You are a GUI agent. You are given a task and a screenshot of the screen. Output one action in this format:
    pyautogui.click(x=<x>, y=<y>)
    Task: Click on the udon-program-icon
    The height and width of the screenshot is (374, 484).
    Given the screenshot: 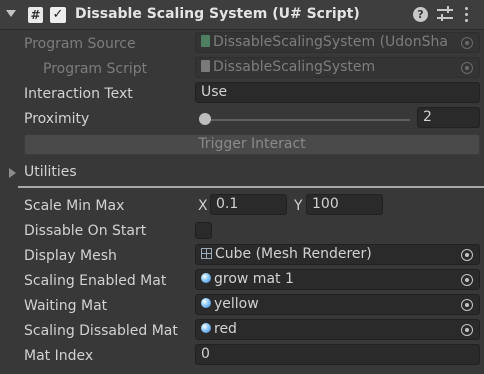 What is the action you would take?
    pyautogui.click(x=205, y=41)
    